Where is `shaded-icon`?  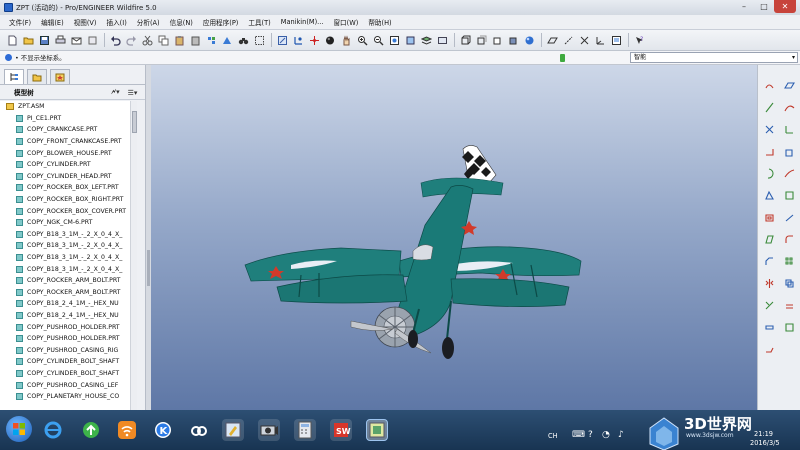
shaded-icon is located at coordinates (513, 40).